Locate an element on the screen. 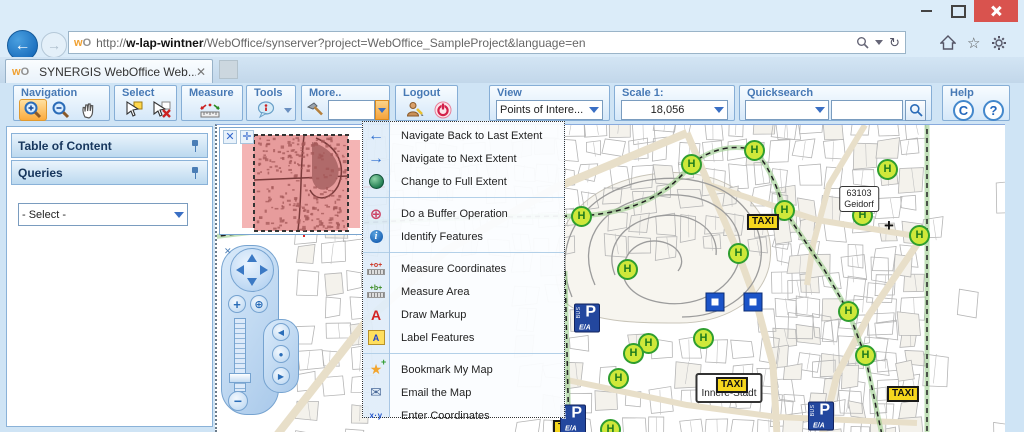  favorites-star-icon: ☆ is located at coordinates (973, 43).